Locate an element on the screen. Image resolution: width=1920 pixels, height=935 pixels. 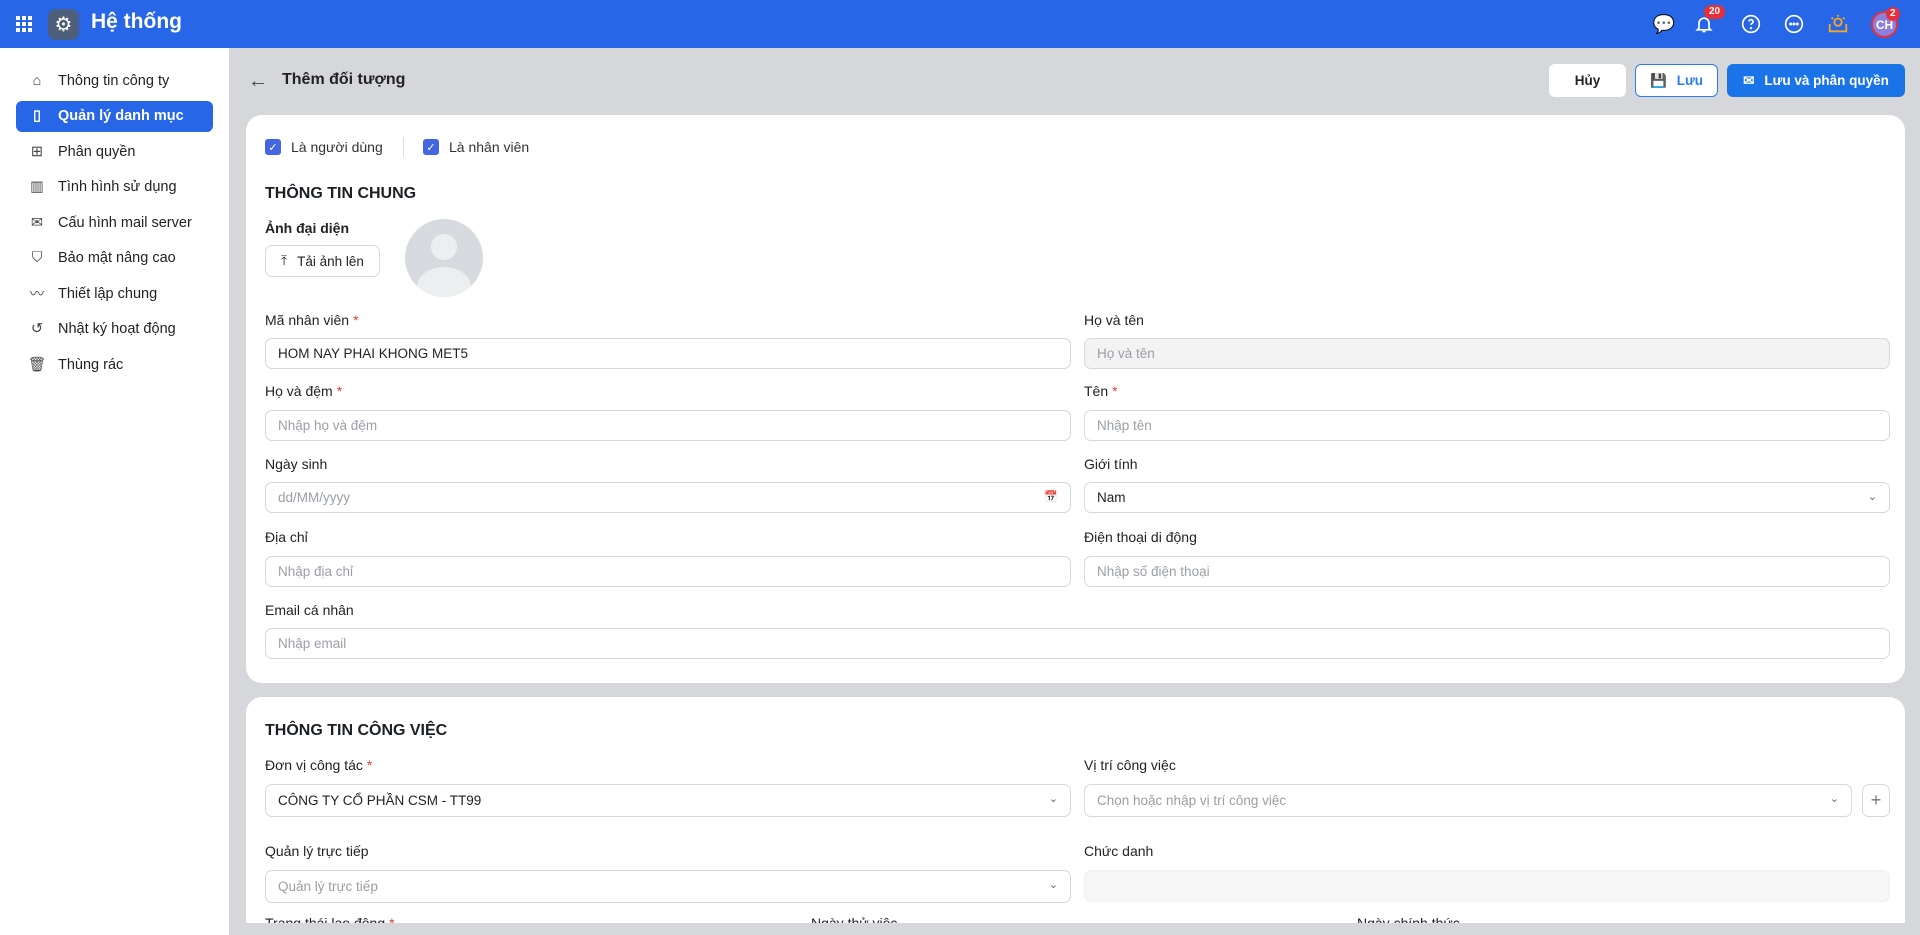
manager-label: Quản lý trực tiếp is located at coordinates (317, 851).